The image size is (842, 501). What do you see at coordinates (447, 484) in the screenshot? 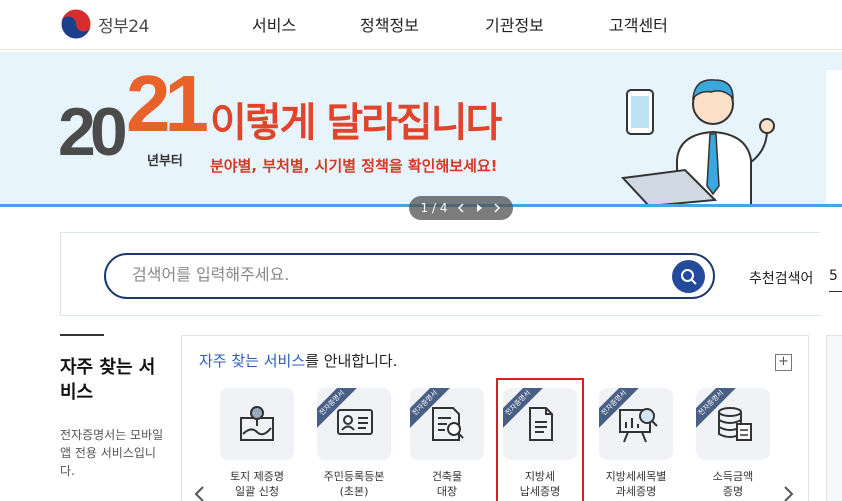
I see `service-label: 건축물 대장` at bounding box center [447, 484].